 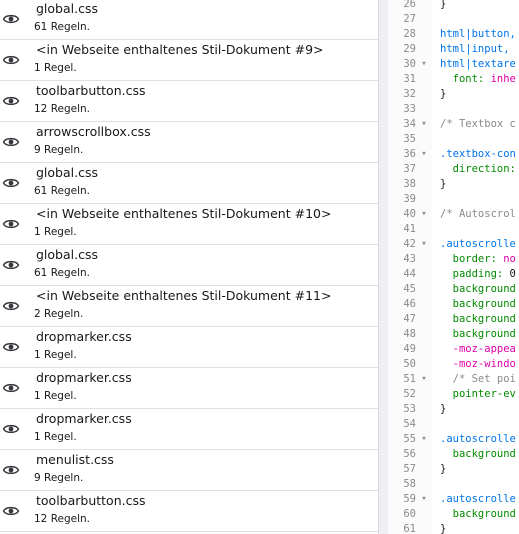 What do you see at coordinates (409, 514) in the screenshot?
I see `line-number: 60` at bounding box center [409, 514].